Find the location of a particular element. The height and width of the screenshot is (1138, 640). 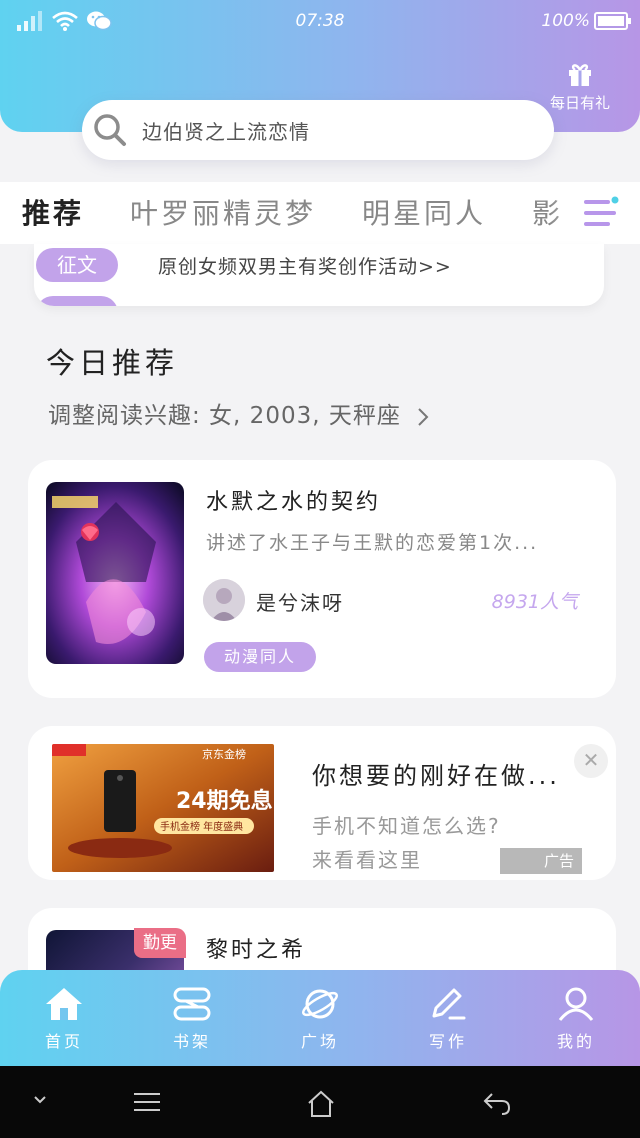

system-home-icon is located at coordinates (321, 1104).